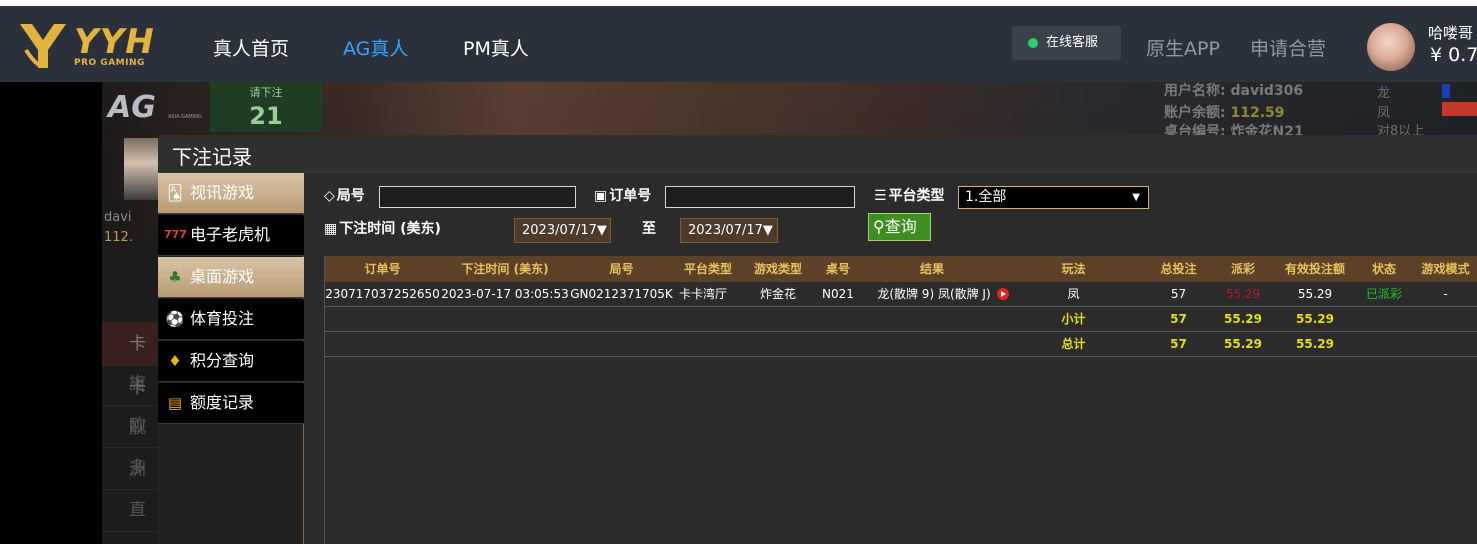 This screenshot has width=1477, height=544. Describe the element at coordinates (986, 197) in the screenshot. I see `platform-select-value: 1.全部` at that location.